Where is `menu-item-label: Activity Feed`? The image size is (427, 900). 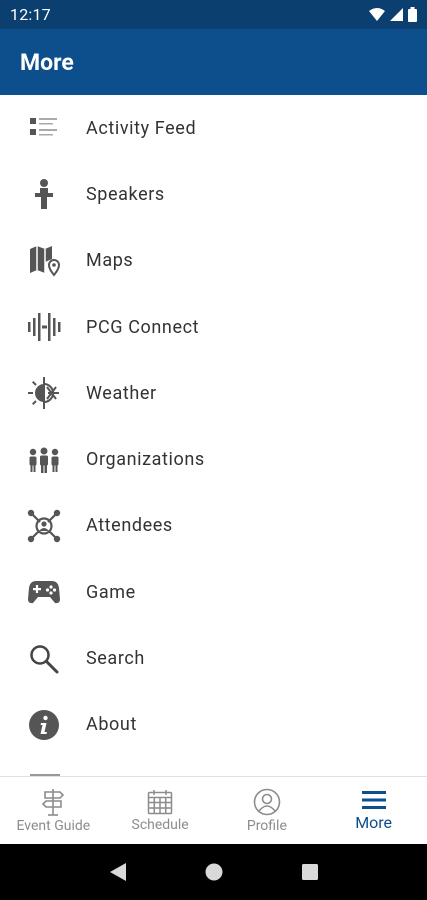 menu-item-label: Activity Feed is located at coordinates (141, 128).